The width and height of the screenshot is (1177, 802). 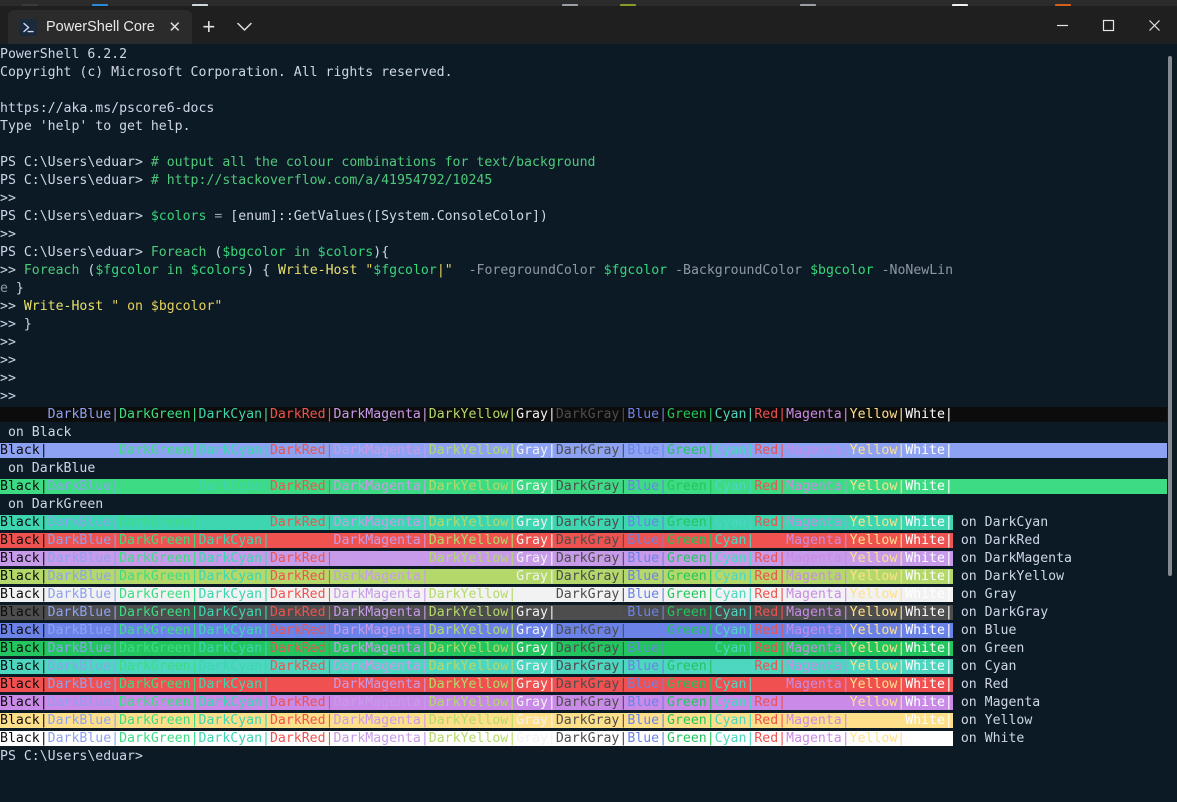 I want to click on color-cell-darkmagenta-on-blue: DarkMagenta|, so click(x=381, y=630).